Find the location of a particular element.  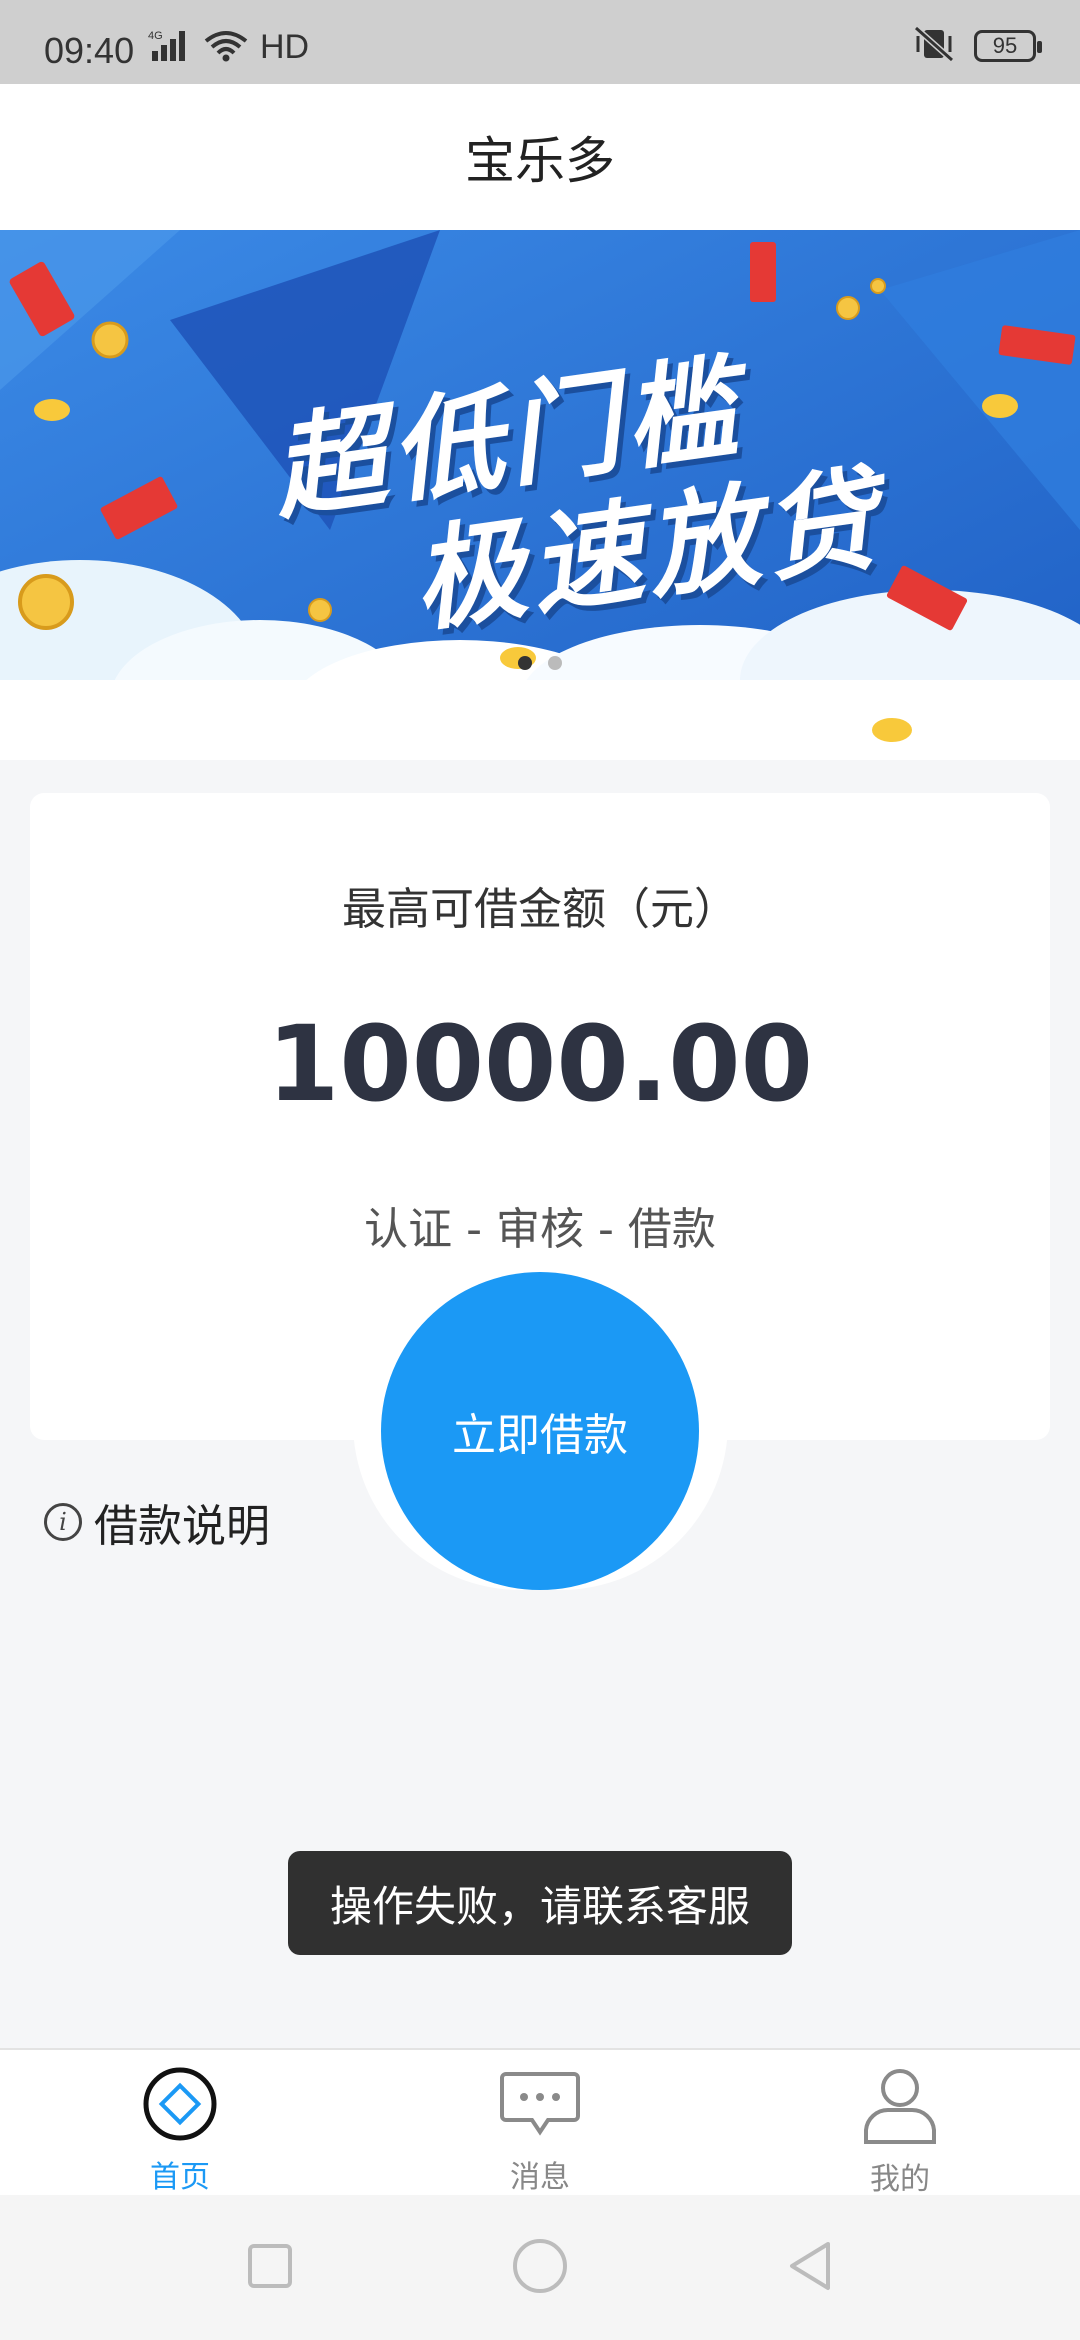

loan-info-label: 借款说明 is located at coordinates (182, 1526).